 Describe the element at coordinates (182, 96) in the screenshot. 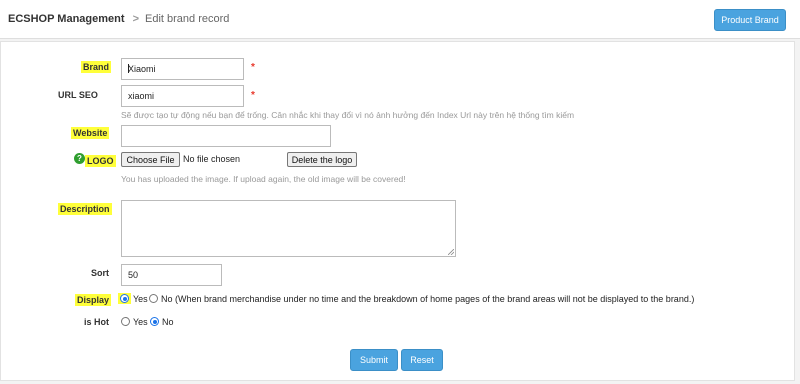

I see `url-seo-input` at that location.